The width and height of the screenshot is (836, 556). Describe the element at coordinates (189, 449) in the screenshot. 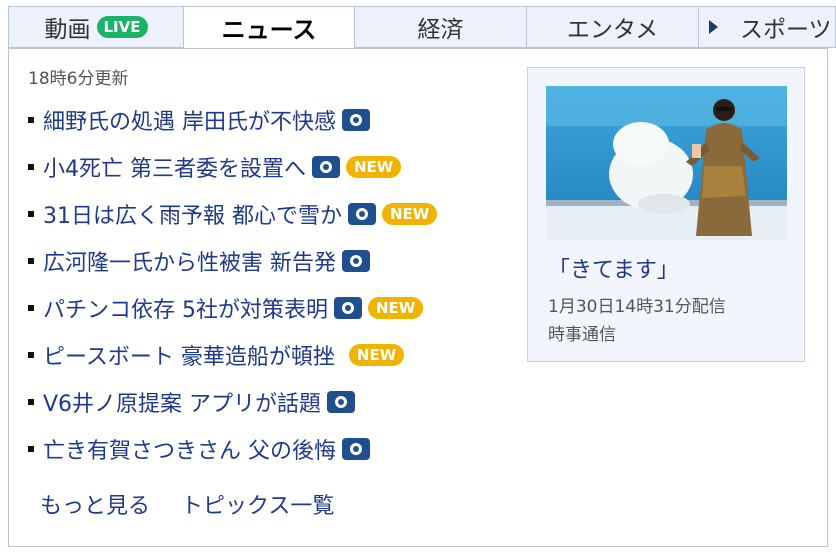

I see `news-title: 亡き有賀さつきさん 父の後悔` at that location.